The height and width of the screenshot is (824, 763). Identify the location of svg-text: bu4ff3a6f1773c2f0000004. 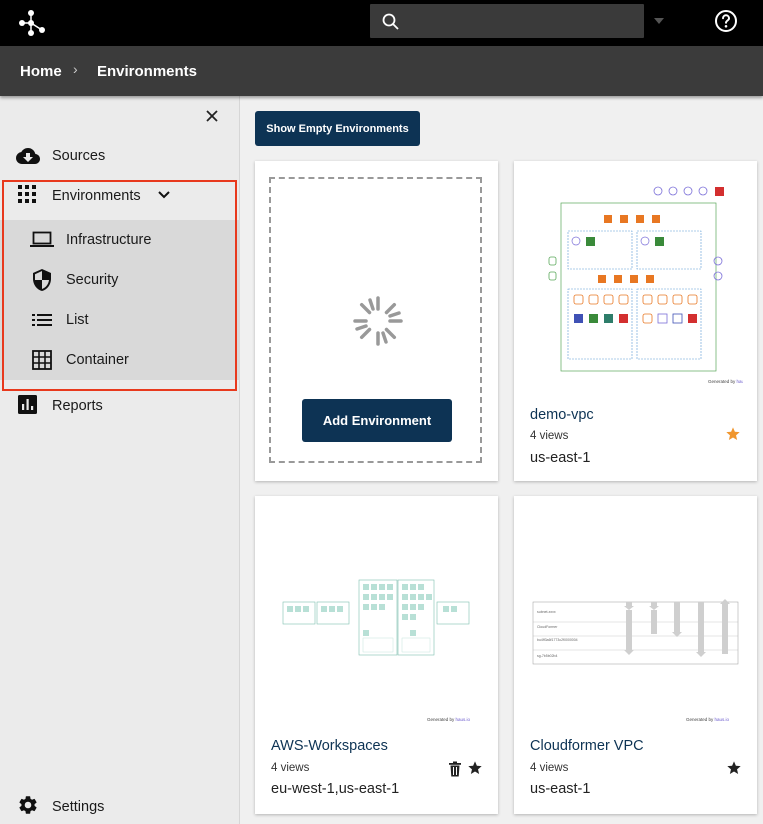
(557, 640).